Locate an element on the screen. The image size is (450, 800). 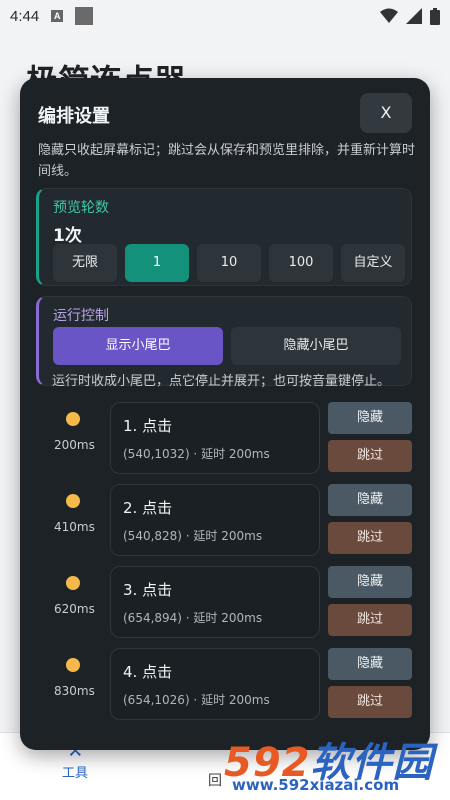
rounds-100-button: 100 is located at coordinates (301, 263).